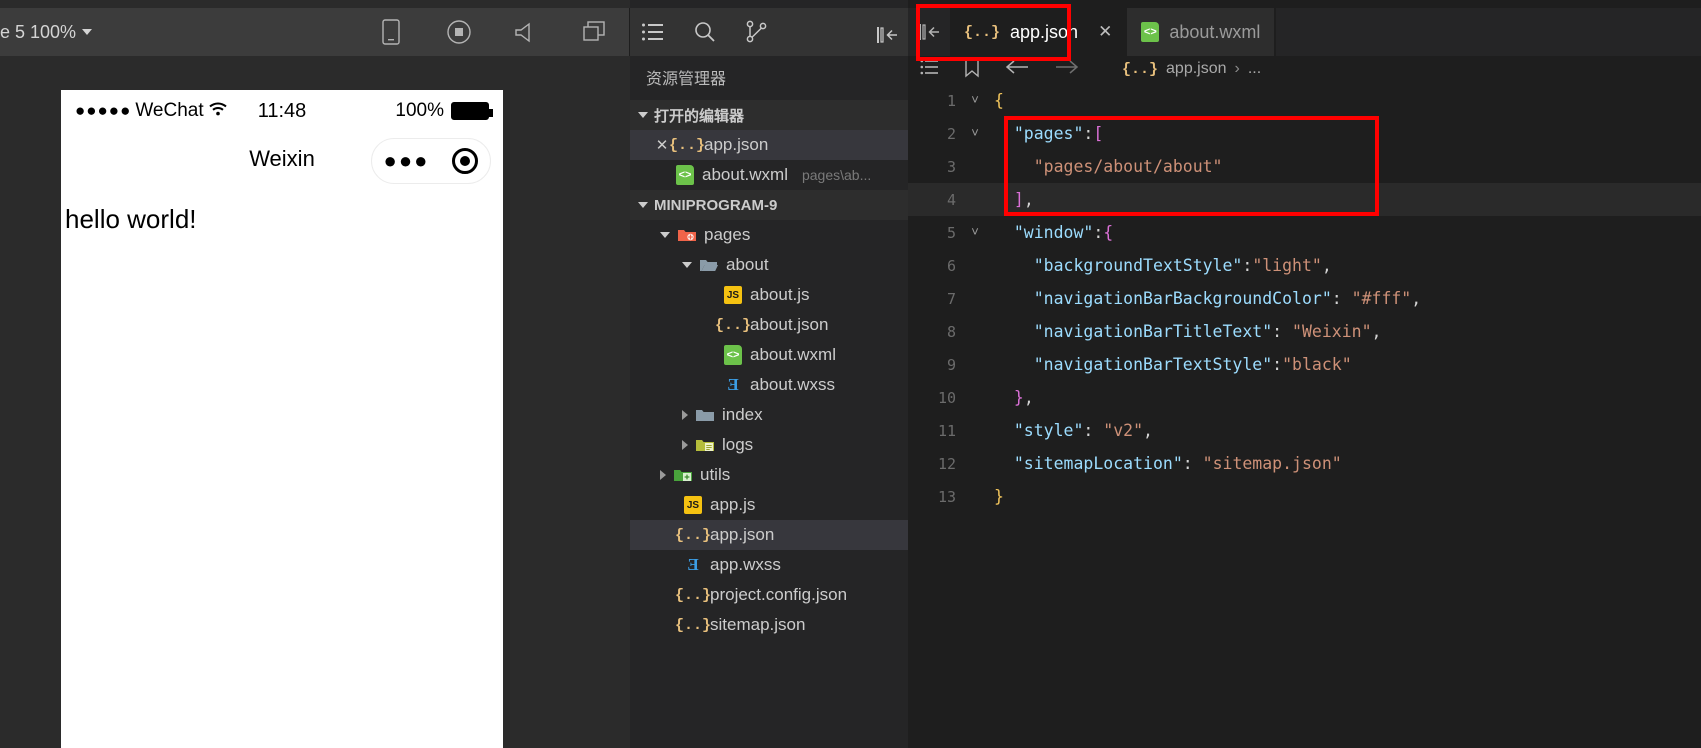 Image resolution: width=1701 pixels, height=748 pixels. I want to click on explorer-title: 资源管理器, so click(686, 79).